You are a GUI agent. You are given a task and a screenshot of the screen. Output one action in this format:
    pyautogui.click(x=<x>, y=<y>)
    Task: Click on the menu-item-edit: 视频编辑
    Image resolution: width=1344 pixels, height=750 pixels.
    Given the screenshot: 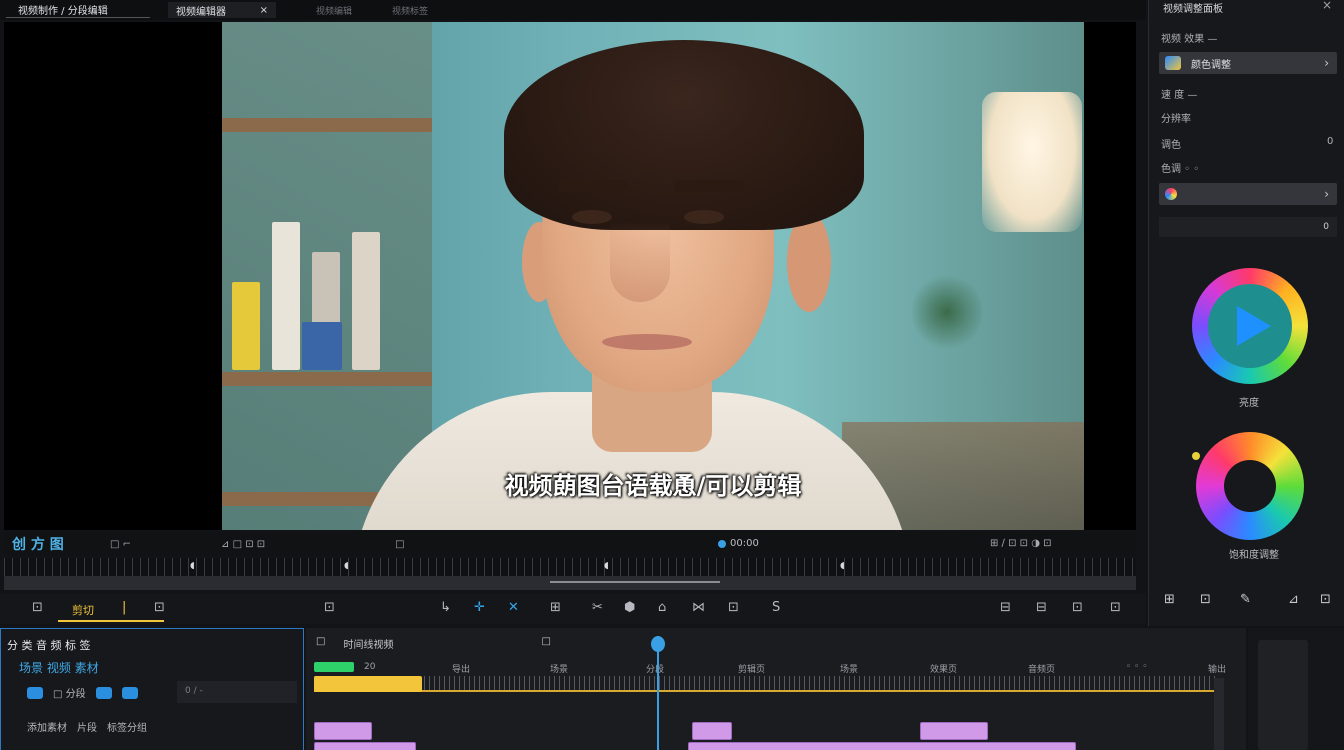 What is the action you would take?
    pyautogui.click(x=334, y=10)
    